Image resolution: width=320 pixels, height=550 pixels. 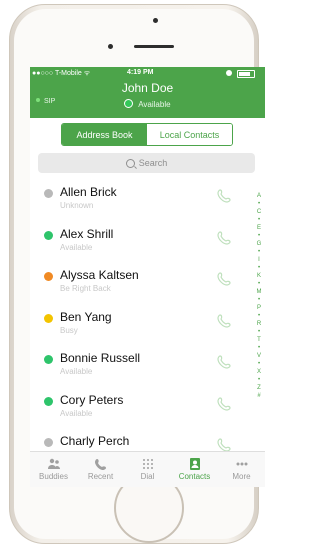 What do you see at coordinates (147, 88) in the screenshot?
I see `page-title: John Doe` at bounding box center [147, 88].